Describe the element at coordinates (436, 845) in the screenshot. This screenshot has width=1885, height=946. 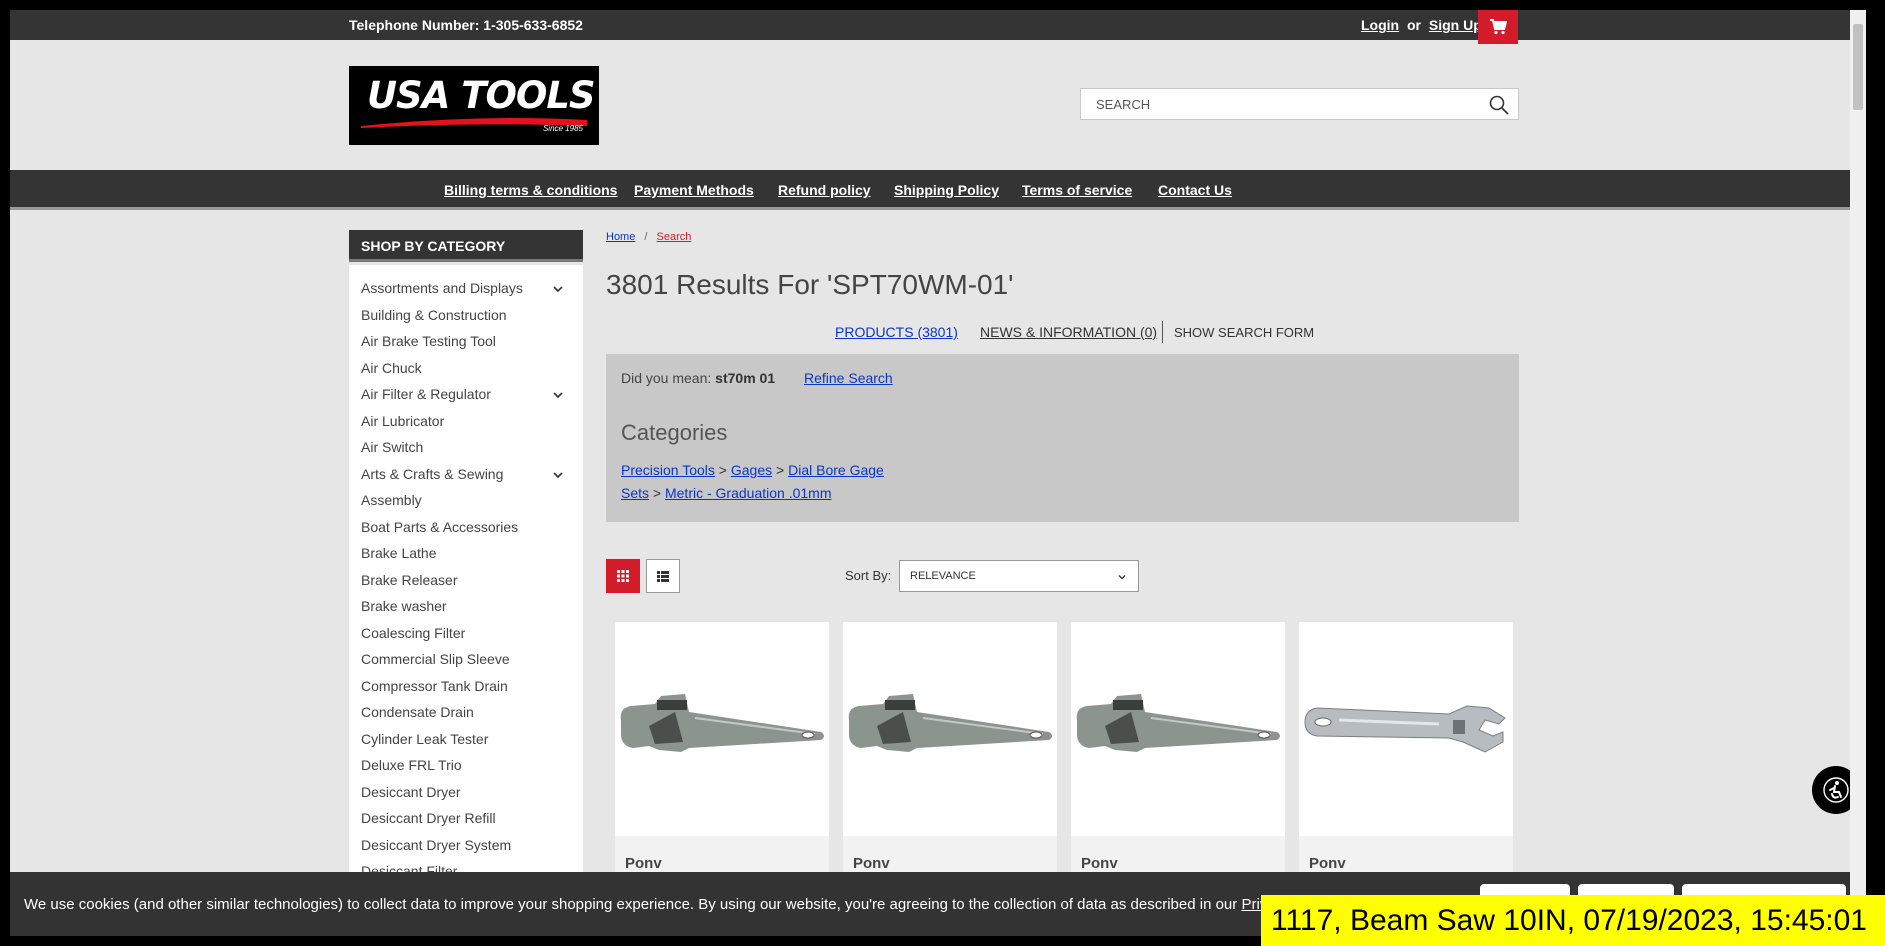
I see `sidebar-item: Desiccant Dryer System` at that location.